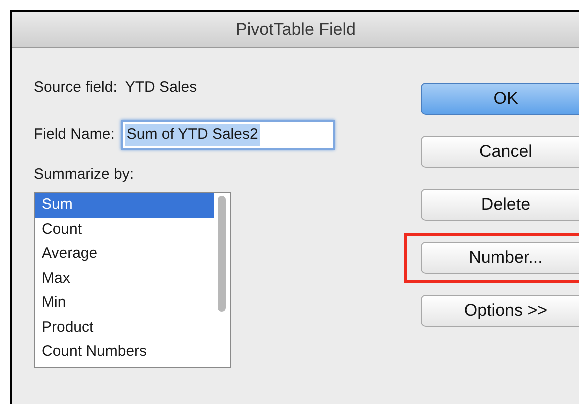 This screenshot has height=404, width=579. Describe the element at coordinates (124, 278) in the screenshot. I see `list-item: Max` at that location.